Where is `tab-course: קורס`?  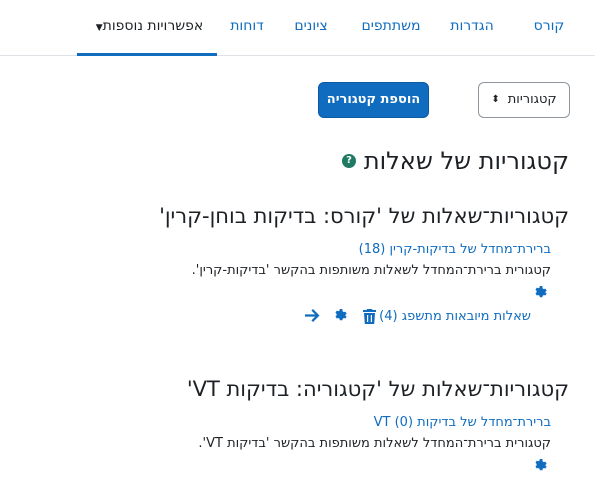 tab-course: קורס is located at coordinates (549, 27).